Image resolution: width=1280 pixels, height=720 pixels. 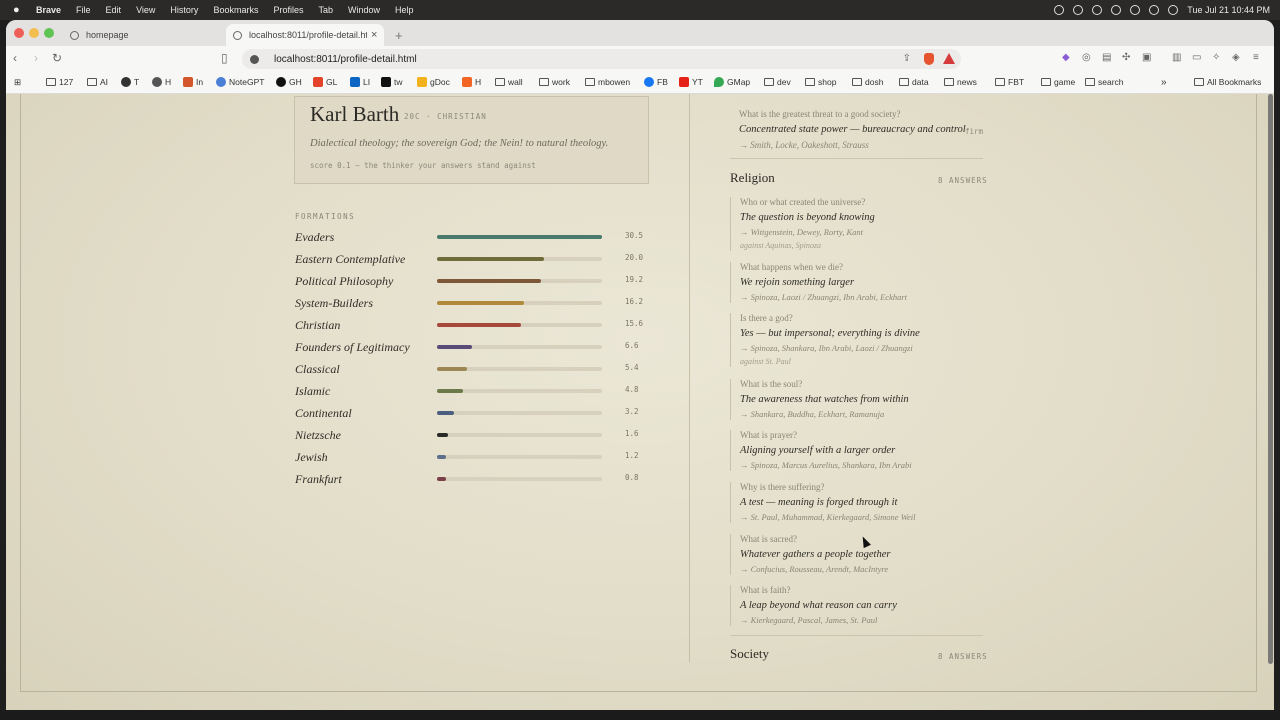 What do you see at coordinates (325, 10) in the screenshot?
I see `menu-tab: Tab` at bounding box center [325, 10].